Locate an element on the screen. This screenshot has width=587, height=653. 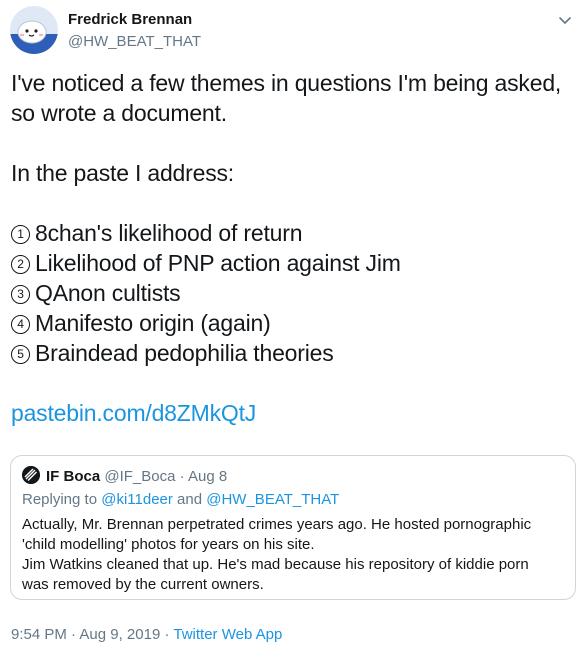
author-name: Fredrick Brennan is located at coordinates (134, 19).